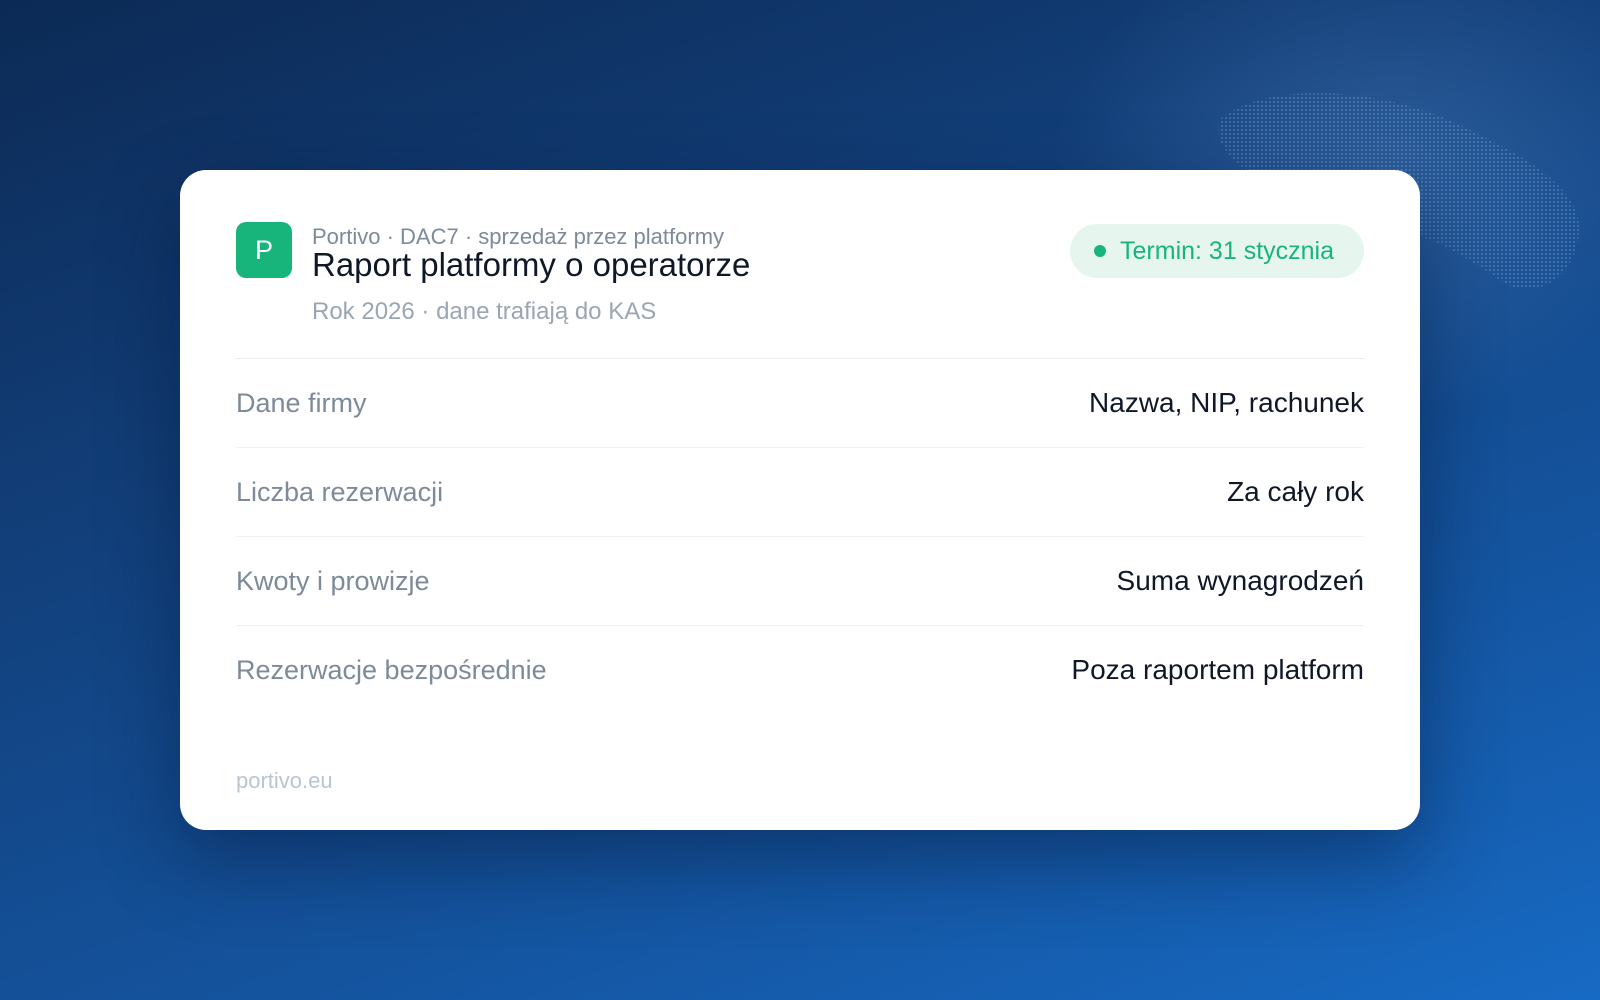  Describe the element at coordinates (531, 264) in the screenshot. I see `page-title: Raport platformy o operatorze` at that location.